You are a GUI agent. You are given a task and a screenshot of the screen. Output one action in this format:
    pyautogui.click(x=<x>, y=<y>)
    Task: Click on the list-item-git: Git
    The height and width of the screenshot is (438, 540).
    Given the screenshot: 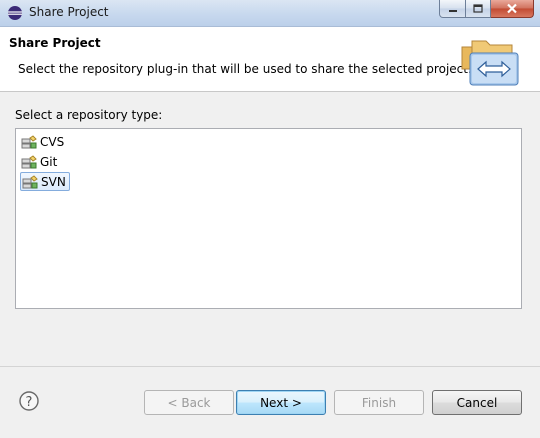 What is the action you would take?
    pyautogui.click(x=40, y=161)
    